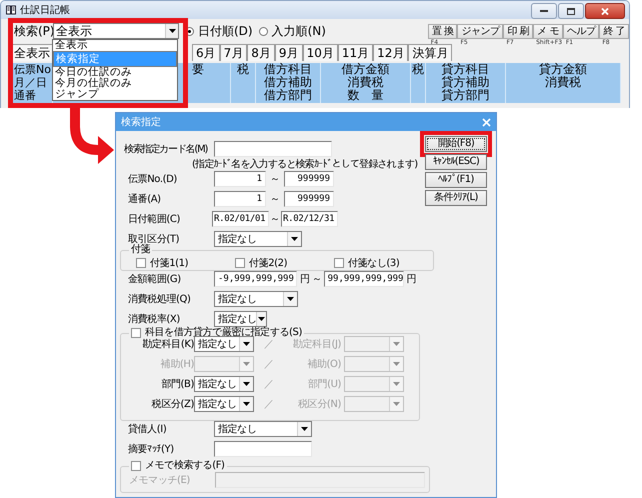 The height and width of the screenshot is (498, 642). What do you see at coordinates (356, 52) in the screenshot?
I see `tab: 11月` at bounding box center [356, 52].